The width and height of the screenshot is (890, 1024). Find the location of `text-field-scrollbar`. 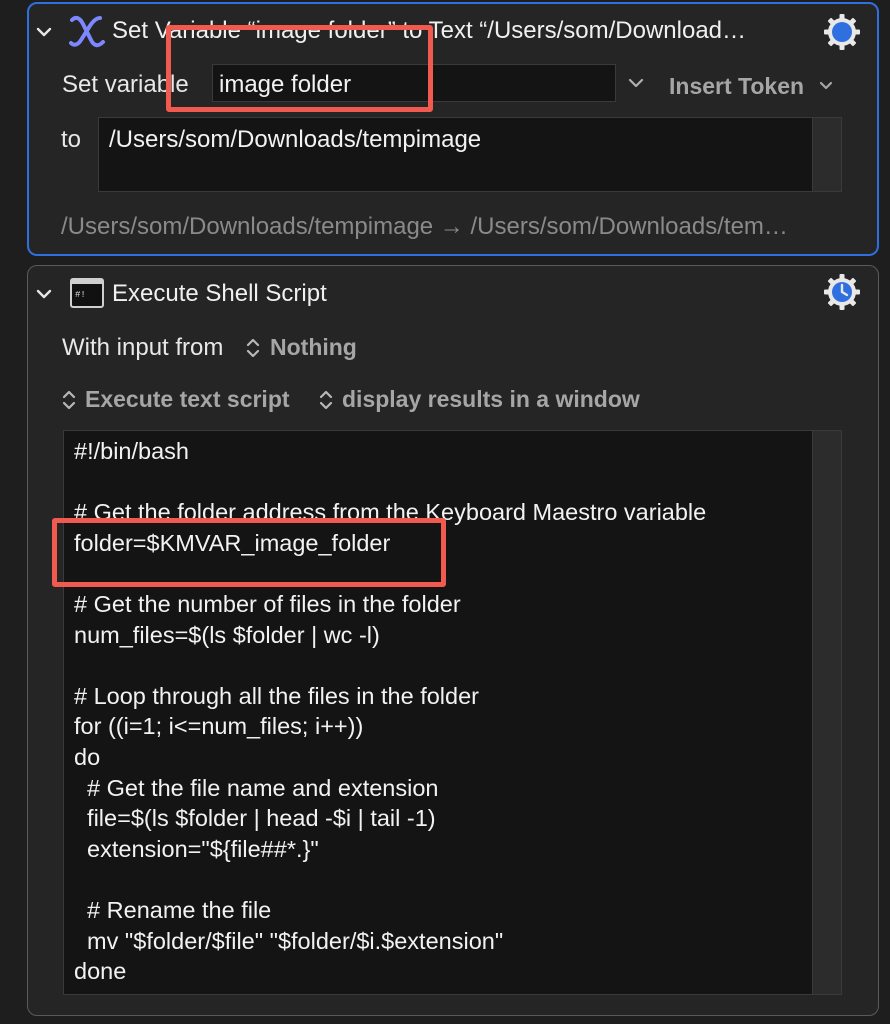

text-field-scrollbar is located at coordinates (826, 154).